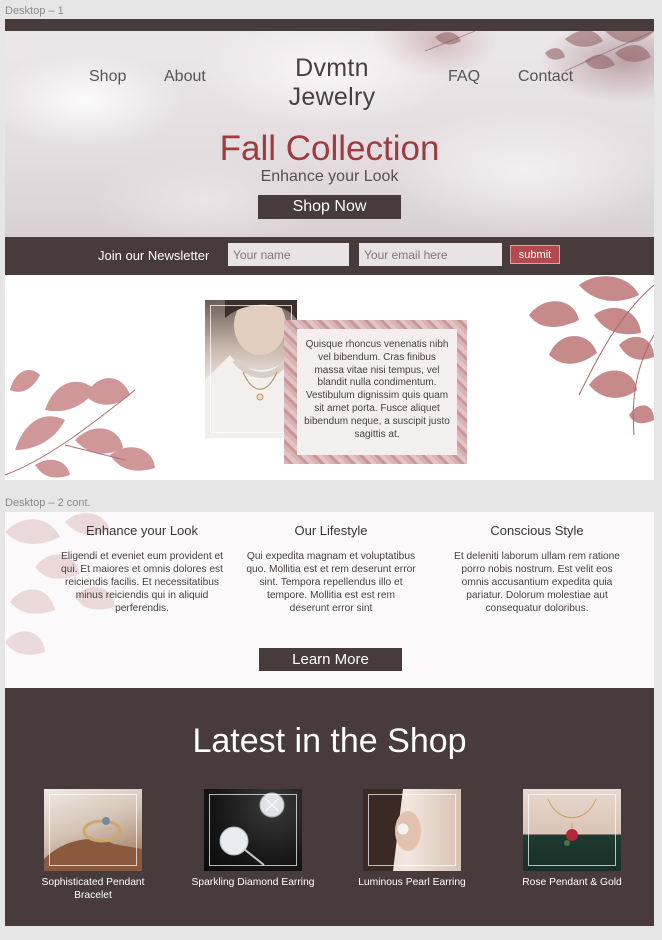 The height and width of the screenshot is (940, 662). I want to click on product-image-pearl-earring, so click(412, 830).